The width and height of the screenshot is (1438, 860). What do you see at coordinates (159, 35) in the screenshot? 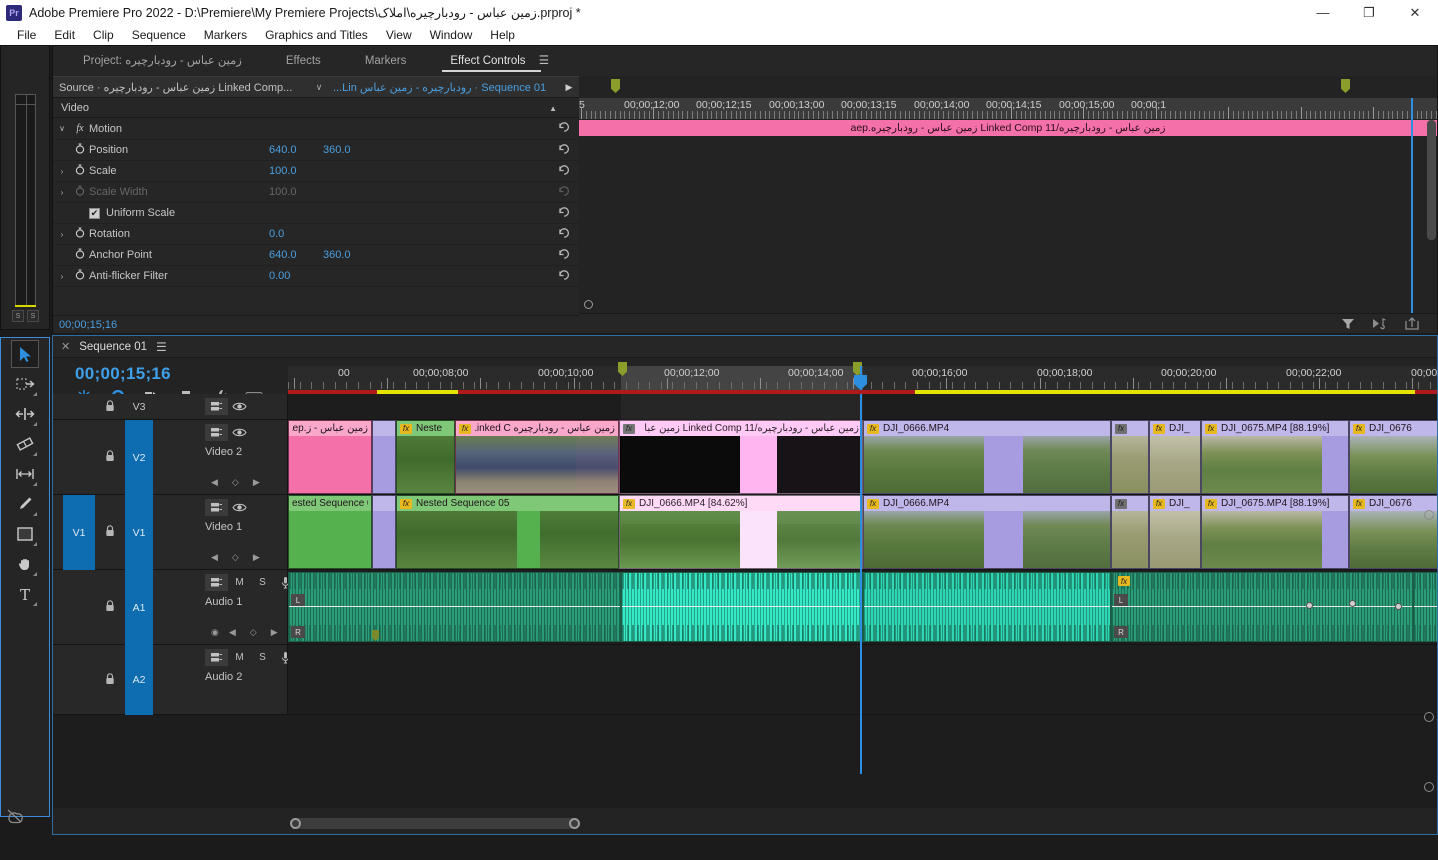
I see `menu-sequence: Sequence` at bounding box center [159, 35].